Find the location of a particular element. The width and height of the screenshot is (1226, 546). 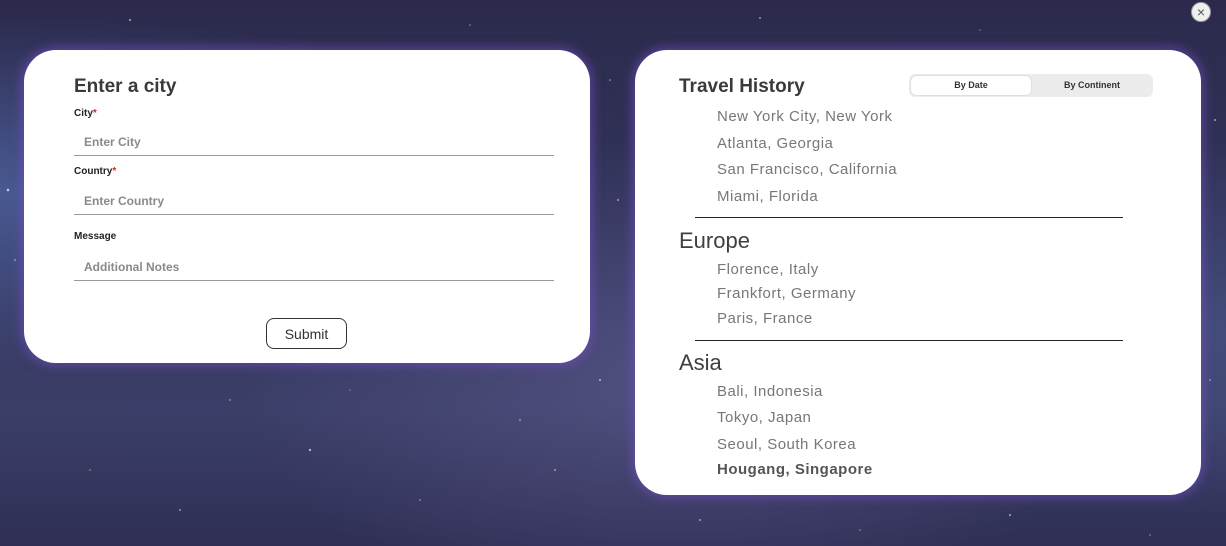

list-item: Bali, Indonesia is located at coordinates (770, 391).